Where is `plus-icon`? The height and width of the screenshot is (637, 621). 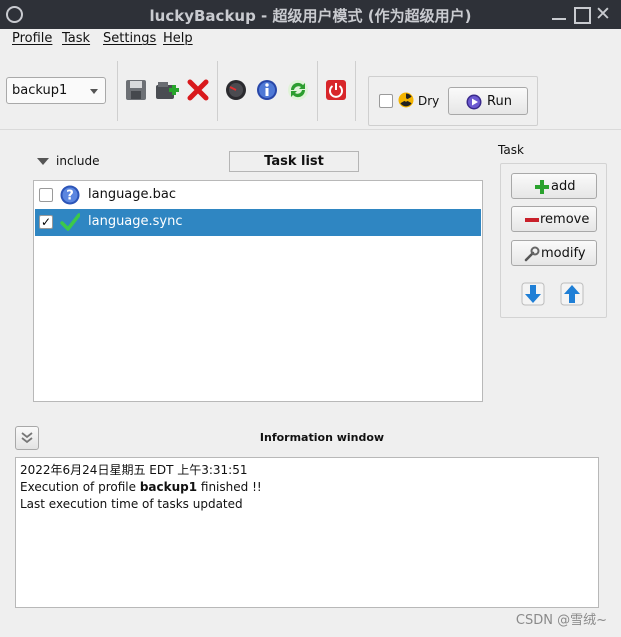
plus-icon is located at coordinates (542, 187).